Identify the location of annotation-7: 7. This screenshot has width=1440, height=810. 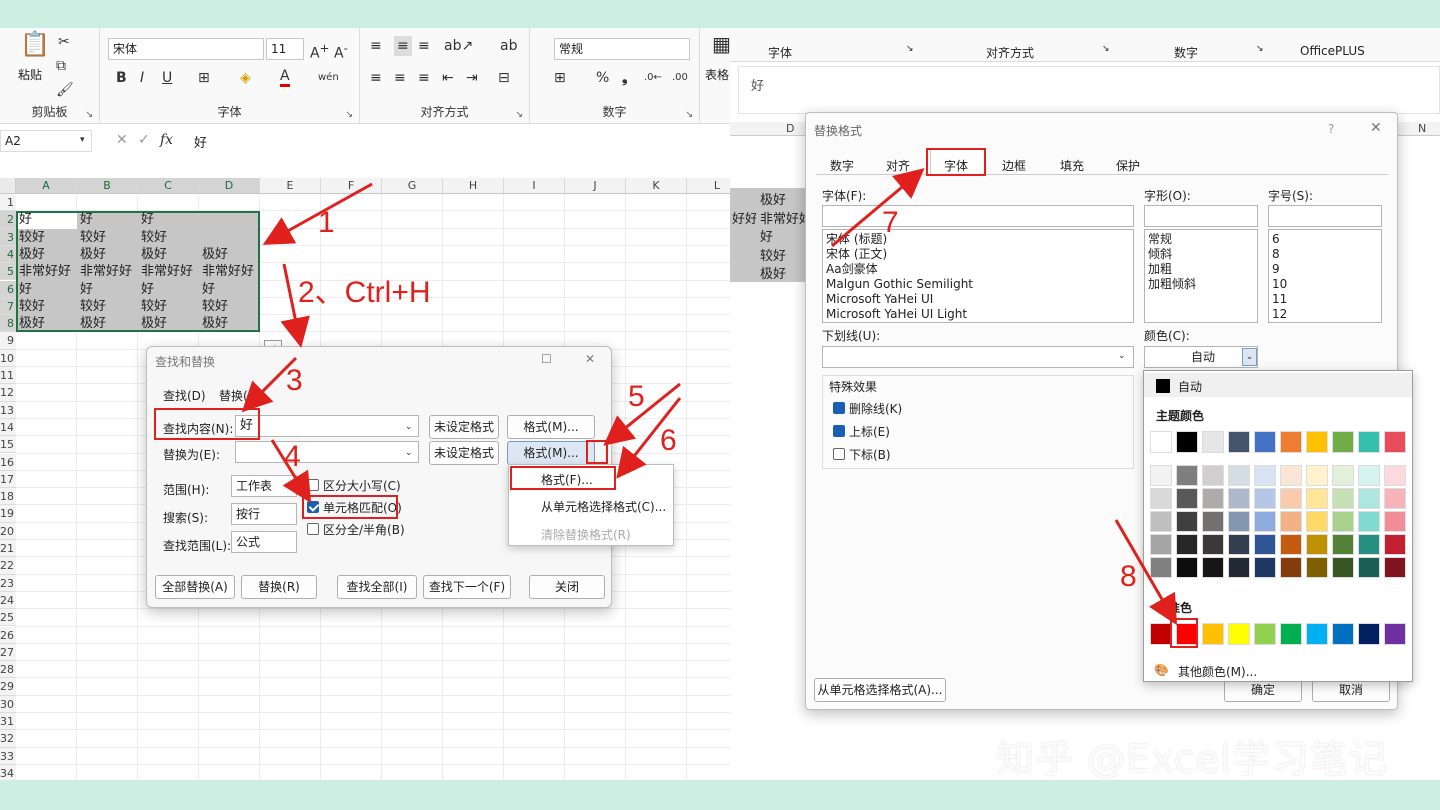
(890, 222).